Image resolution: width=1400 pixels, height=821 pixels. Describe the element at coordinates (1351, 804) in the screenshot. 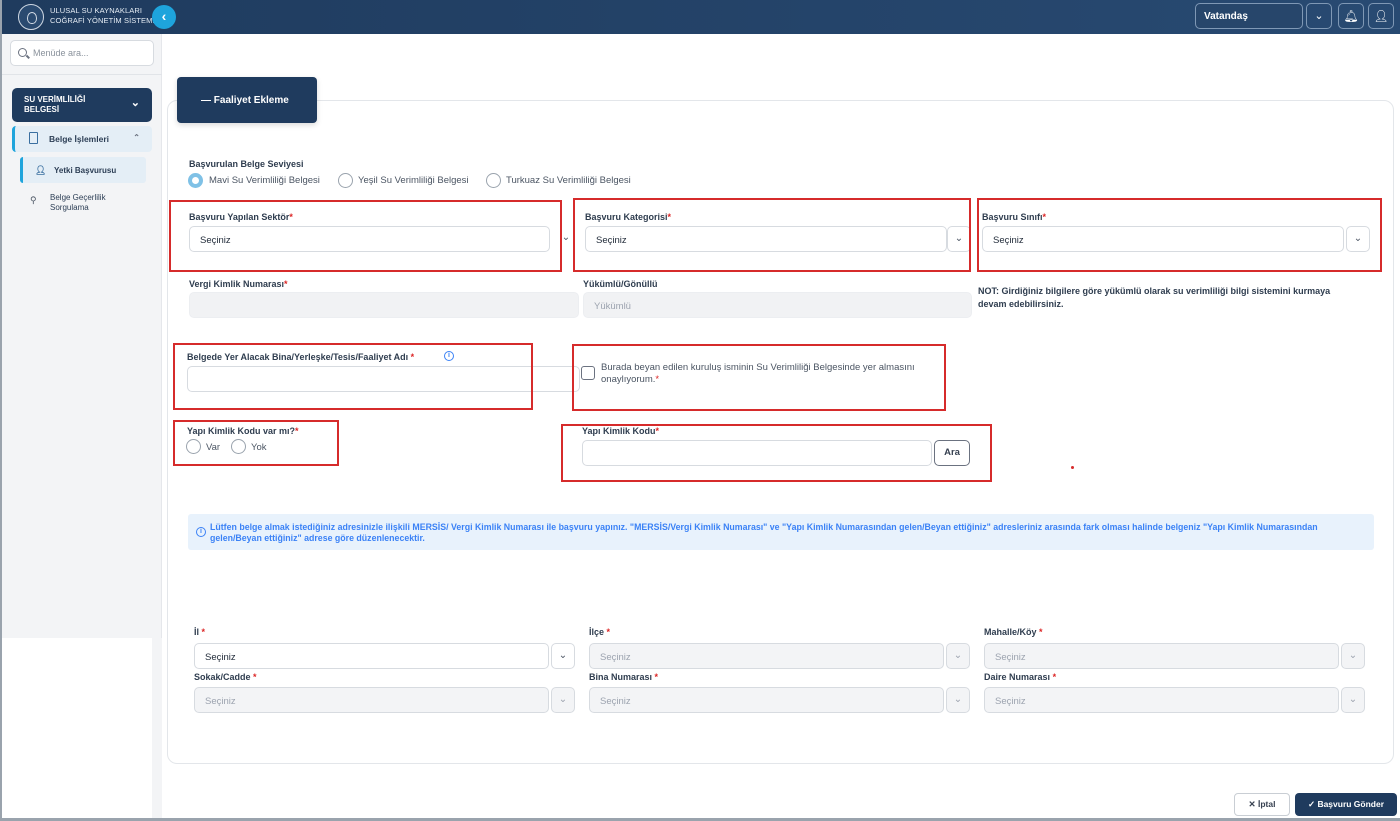

I see `submit-label: Başvuru Gönder` at that location.